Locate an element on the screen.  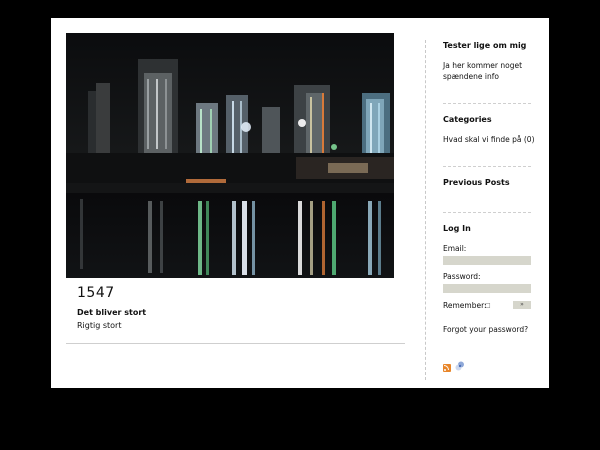
email-field is located at coordinates (487, 260).